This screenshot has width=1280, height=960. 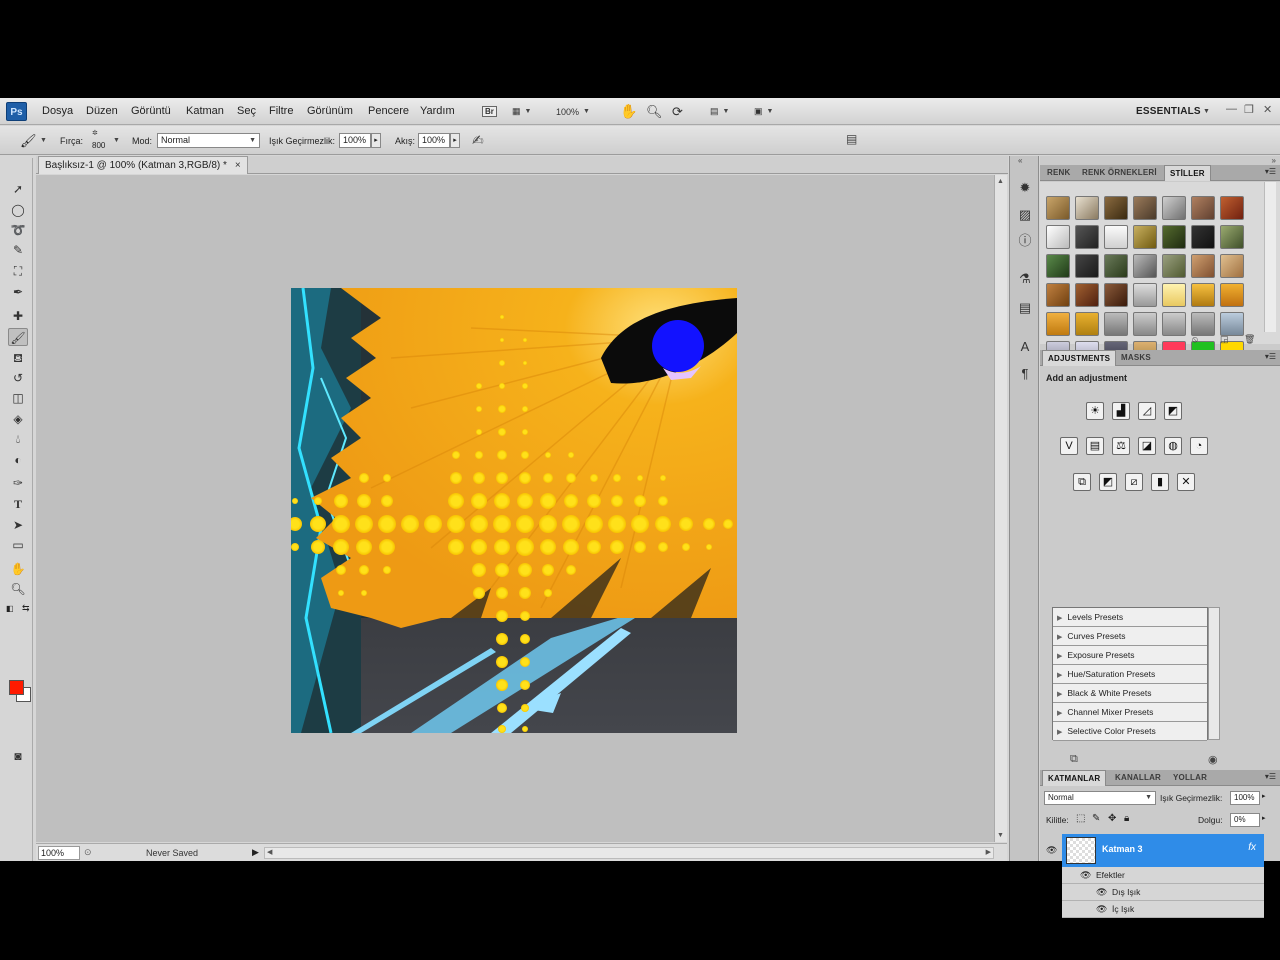 I want to click on preset-black-white: ▶ Black & White Presets, so click(x=1130, y=693).